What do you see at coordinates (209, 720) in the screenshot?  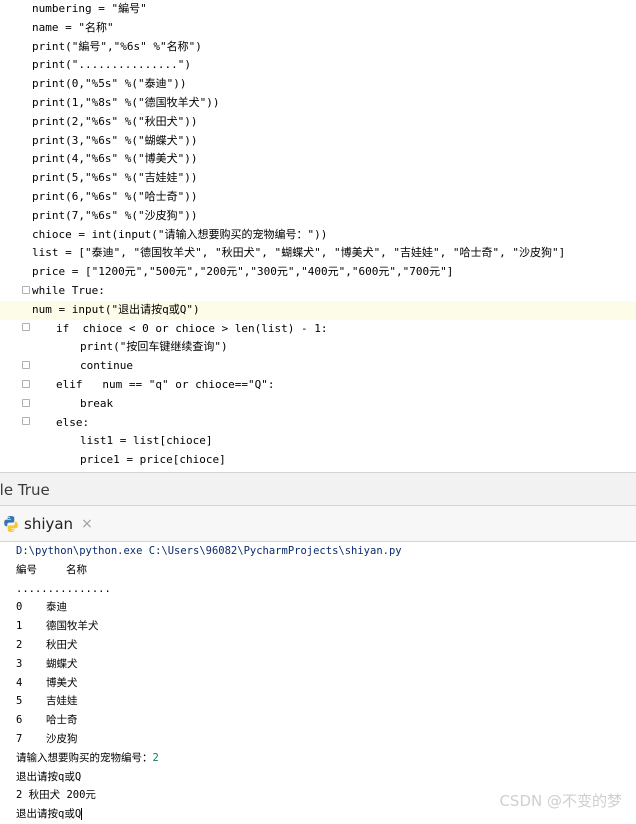 I see `console-list-item: 6 哈士奇` at bounding box center [209, 720].